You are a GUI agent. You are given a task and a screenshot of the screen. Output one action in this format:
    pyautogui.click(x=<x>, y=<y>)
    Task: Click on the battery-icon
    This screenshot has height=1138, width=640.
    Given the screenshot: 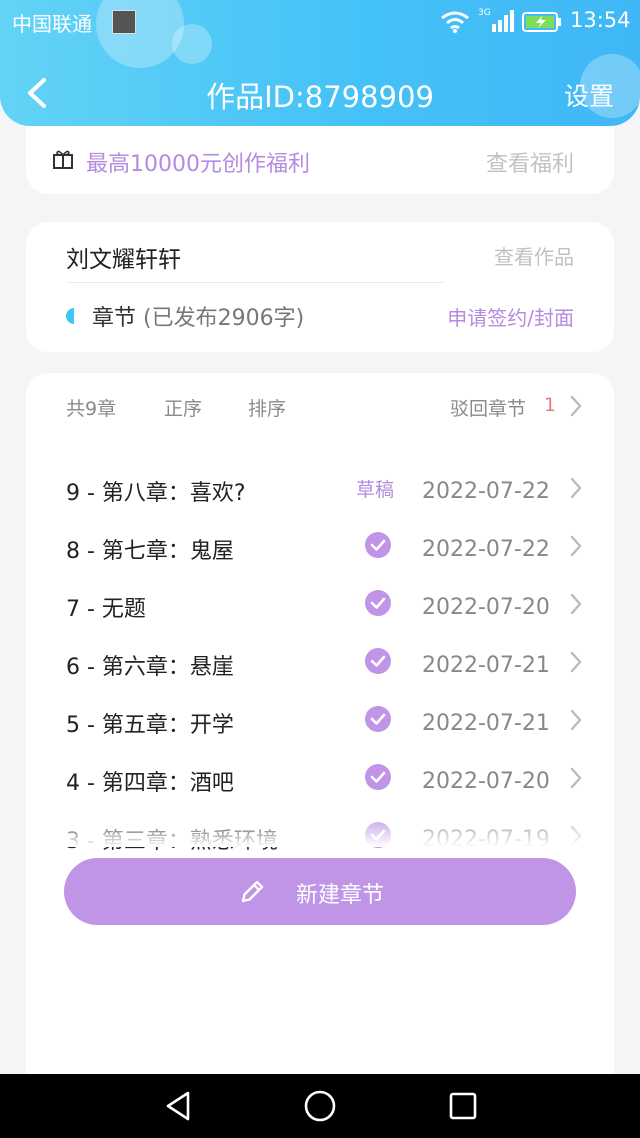 What is the action you would take?
    pyautogui.click(x=541, y=22)
    